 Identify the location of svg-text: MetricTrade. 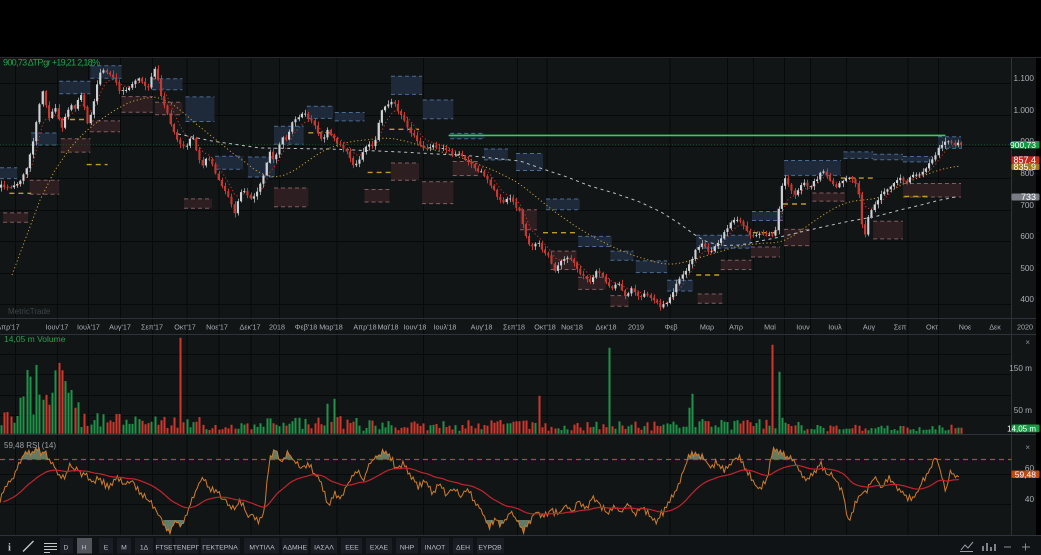
(29, 311).